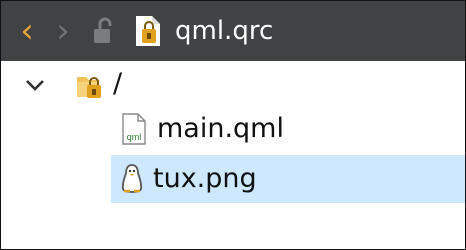  I want to click on tree-item-label: tux.png, so click(205, 178).